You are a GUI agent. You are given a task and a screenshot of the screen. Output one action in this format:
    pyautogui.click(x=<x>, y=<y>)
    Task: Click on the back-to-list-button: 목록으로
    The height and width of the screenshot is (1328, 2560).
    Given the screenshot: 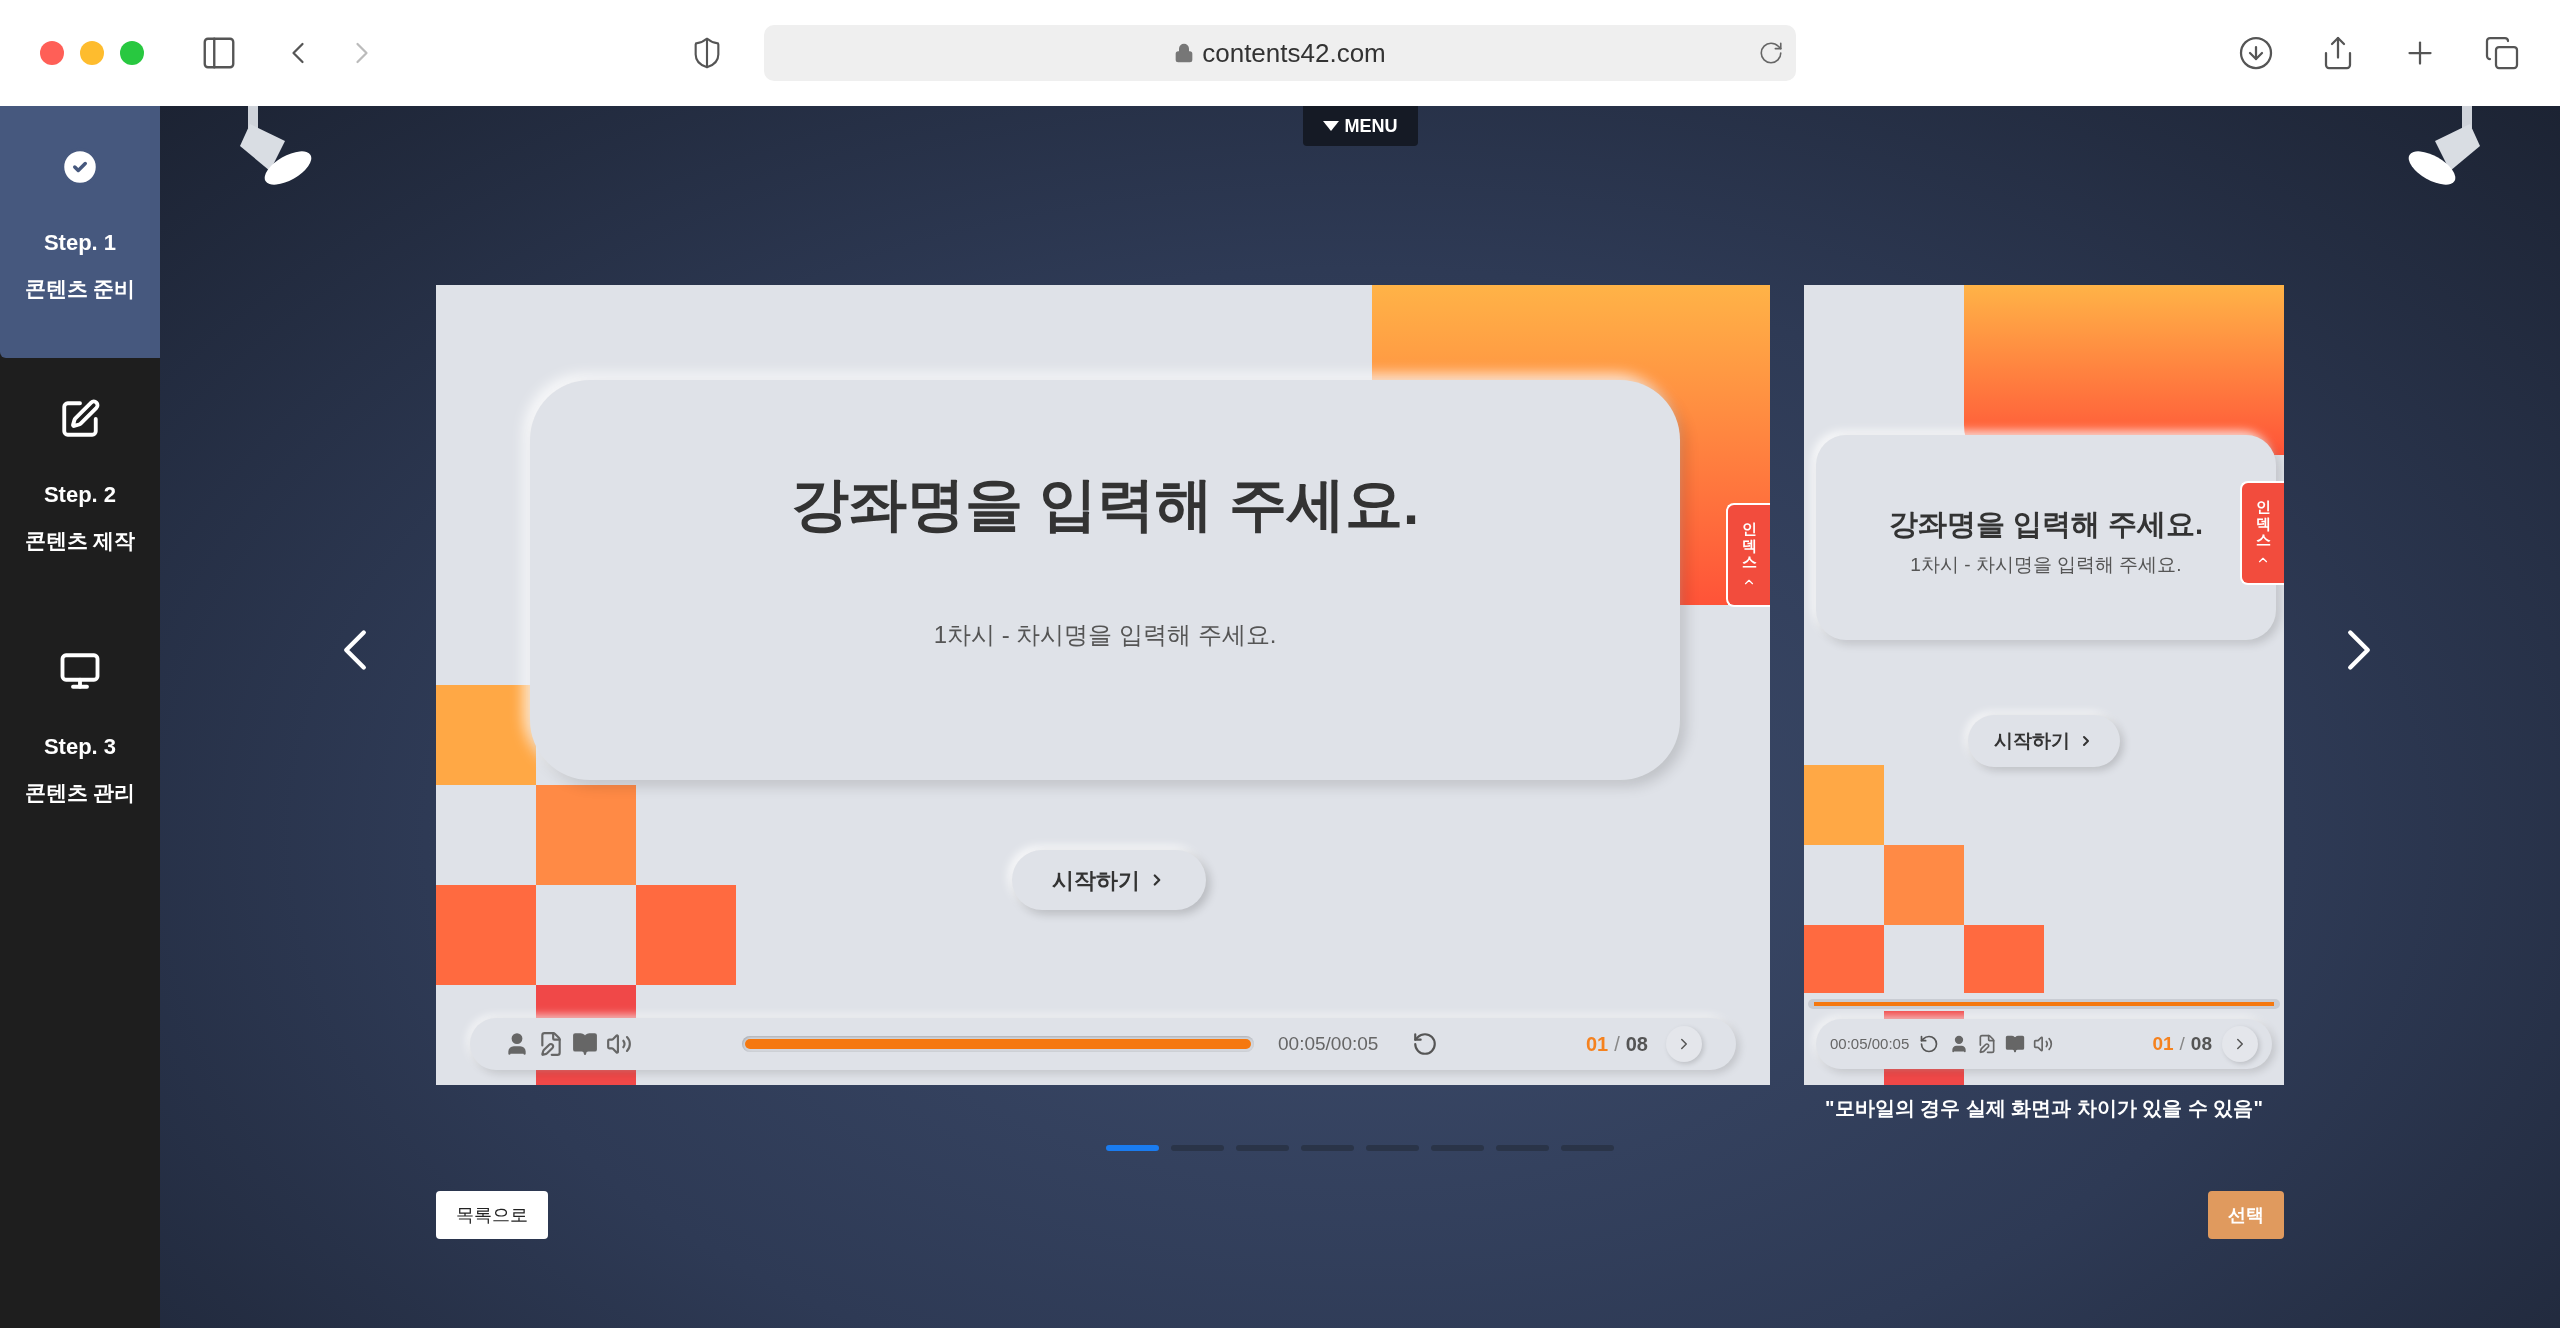 What is the action you would take?
    pyautogui.click(x=492, y=1215)
    